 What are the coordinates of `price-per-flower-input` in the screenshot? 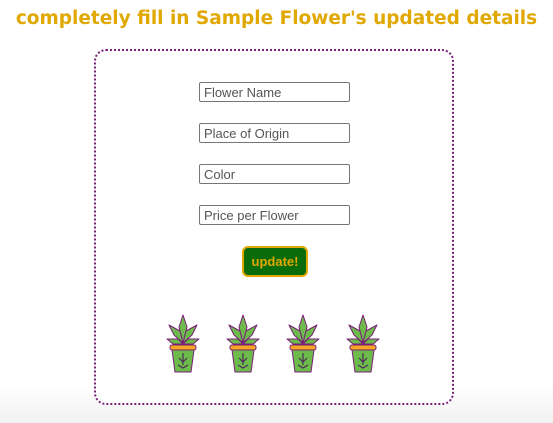 It's located at (274, 215).